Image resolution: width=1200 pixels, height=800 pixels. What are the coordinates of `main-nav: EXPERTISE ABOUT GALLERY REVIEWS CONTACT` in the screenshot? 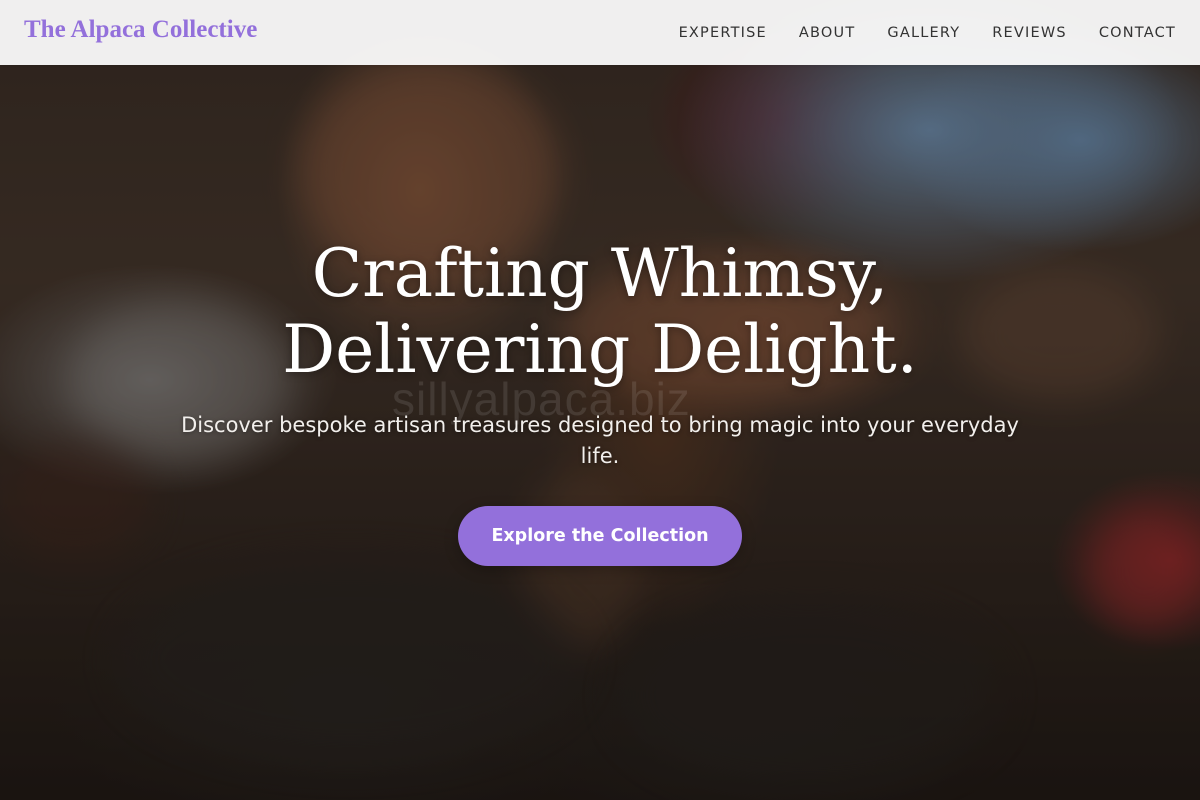 It's located at (911, 32).